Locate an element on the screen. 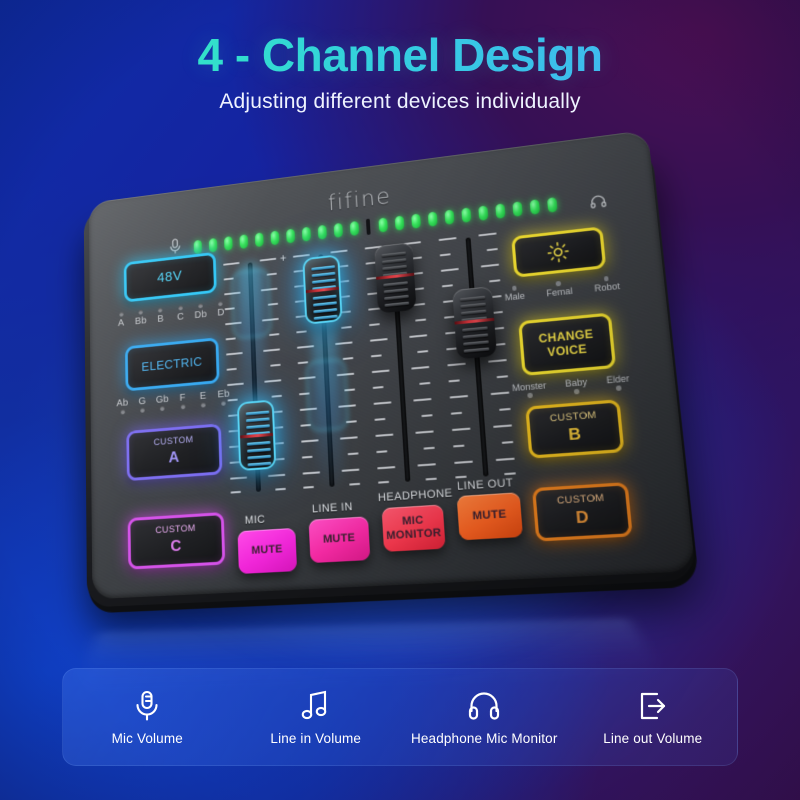 The image size is (800, 800). mic-mute-label: MUTE is located at coordinates (267, 550).